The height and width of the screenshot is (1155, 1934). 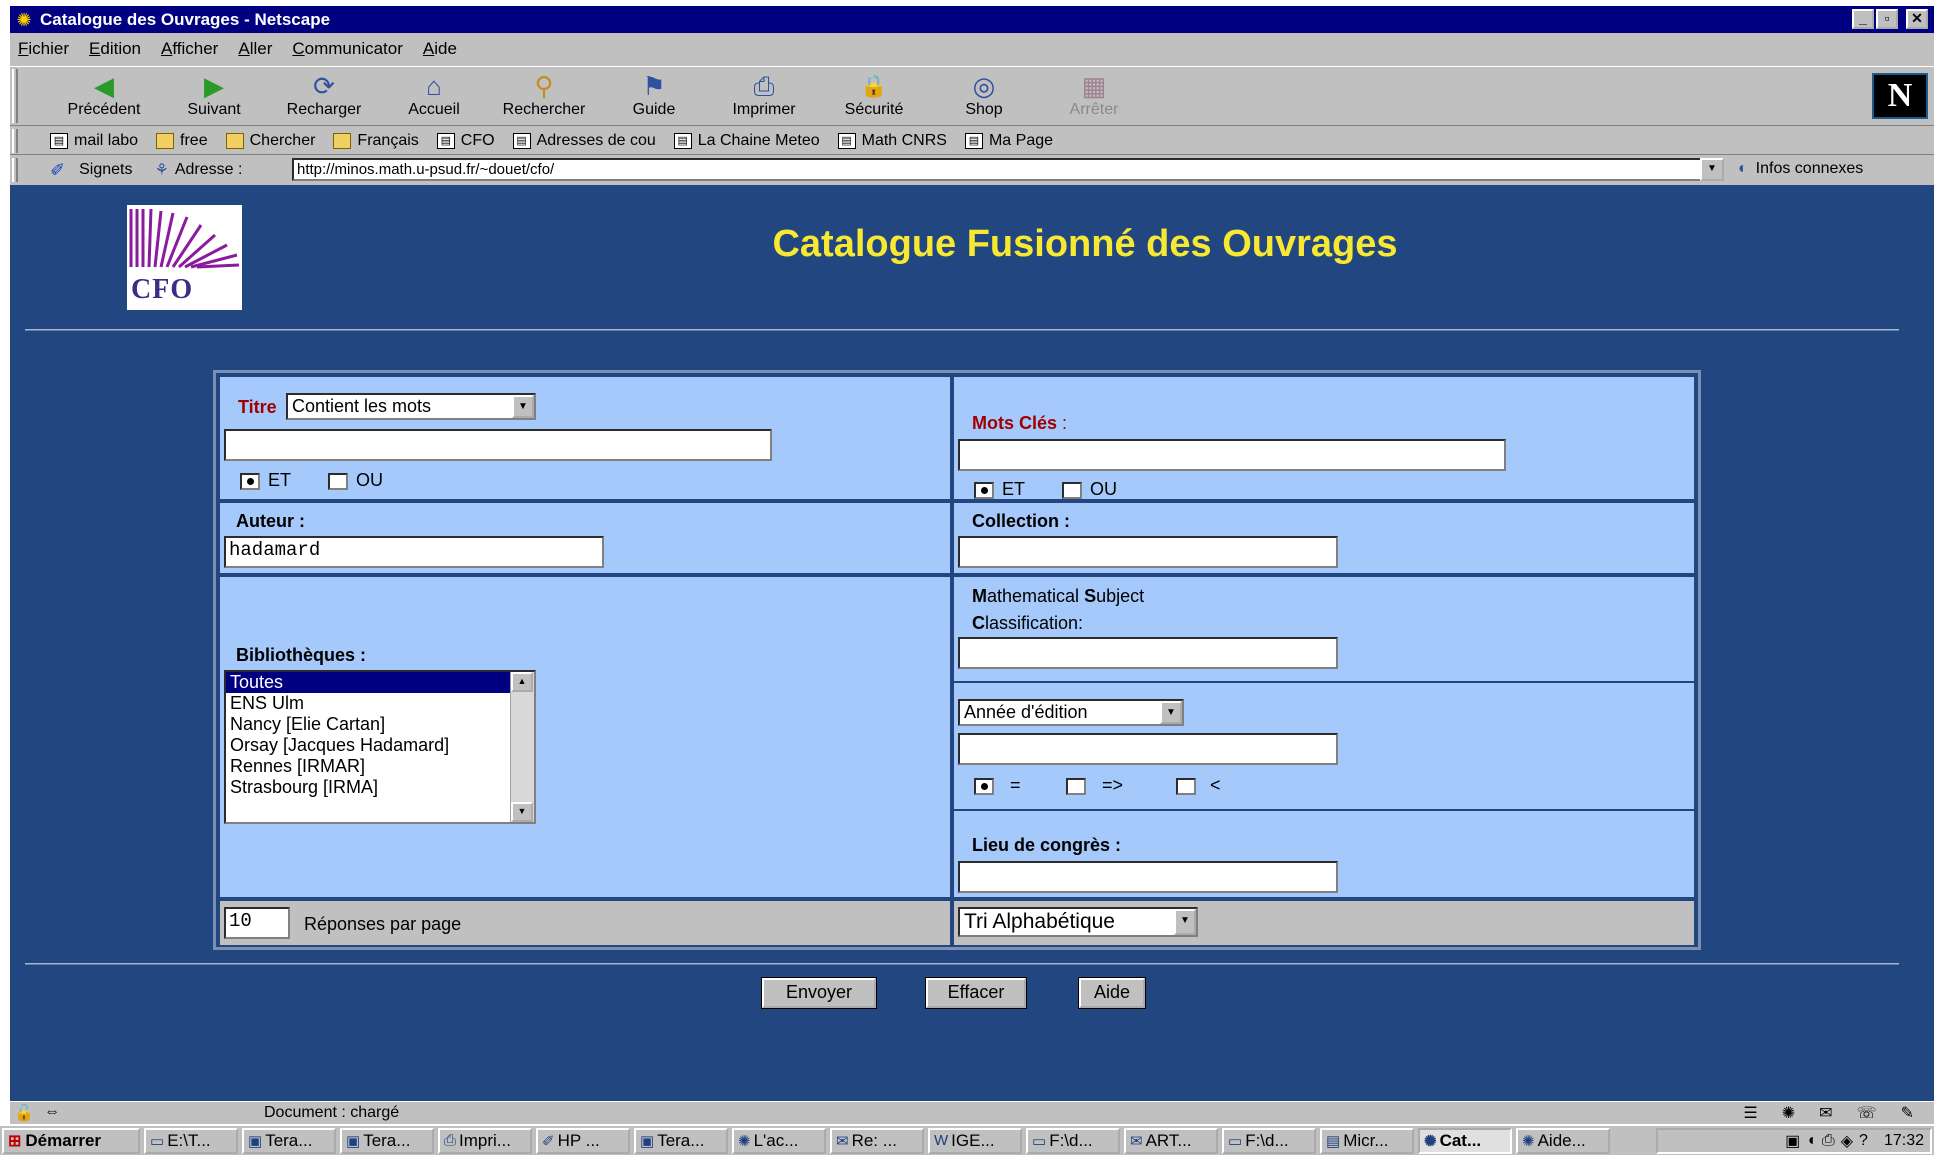 What do you see at coordinates (15, 170) in the screenshot?
I see `location-grip` at bounding box center [15, 170].